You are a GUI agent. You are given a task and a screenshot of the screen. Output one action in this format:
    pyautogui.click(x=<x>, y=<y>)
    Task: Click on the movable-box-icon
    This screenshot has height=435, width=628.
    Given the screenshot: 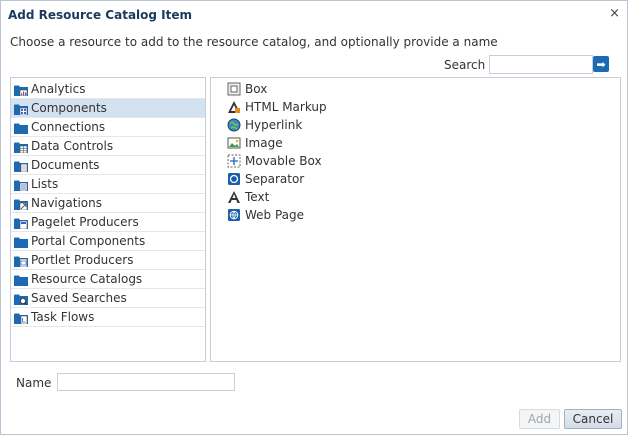 What is the action you would take?
    pyautogui.click(x=234, y=161)
    